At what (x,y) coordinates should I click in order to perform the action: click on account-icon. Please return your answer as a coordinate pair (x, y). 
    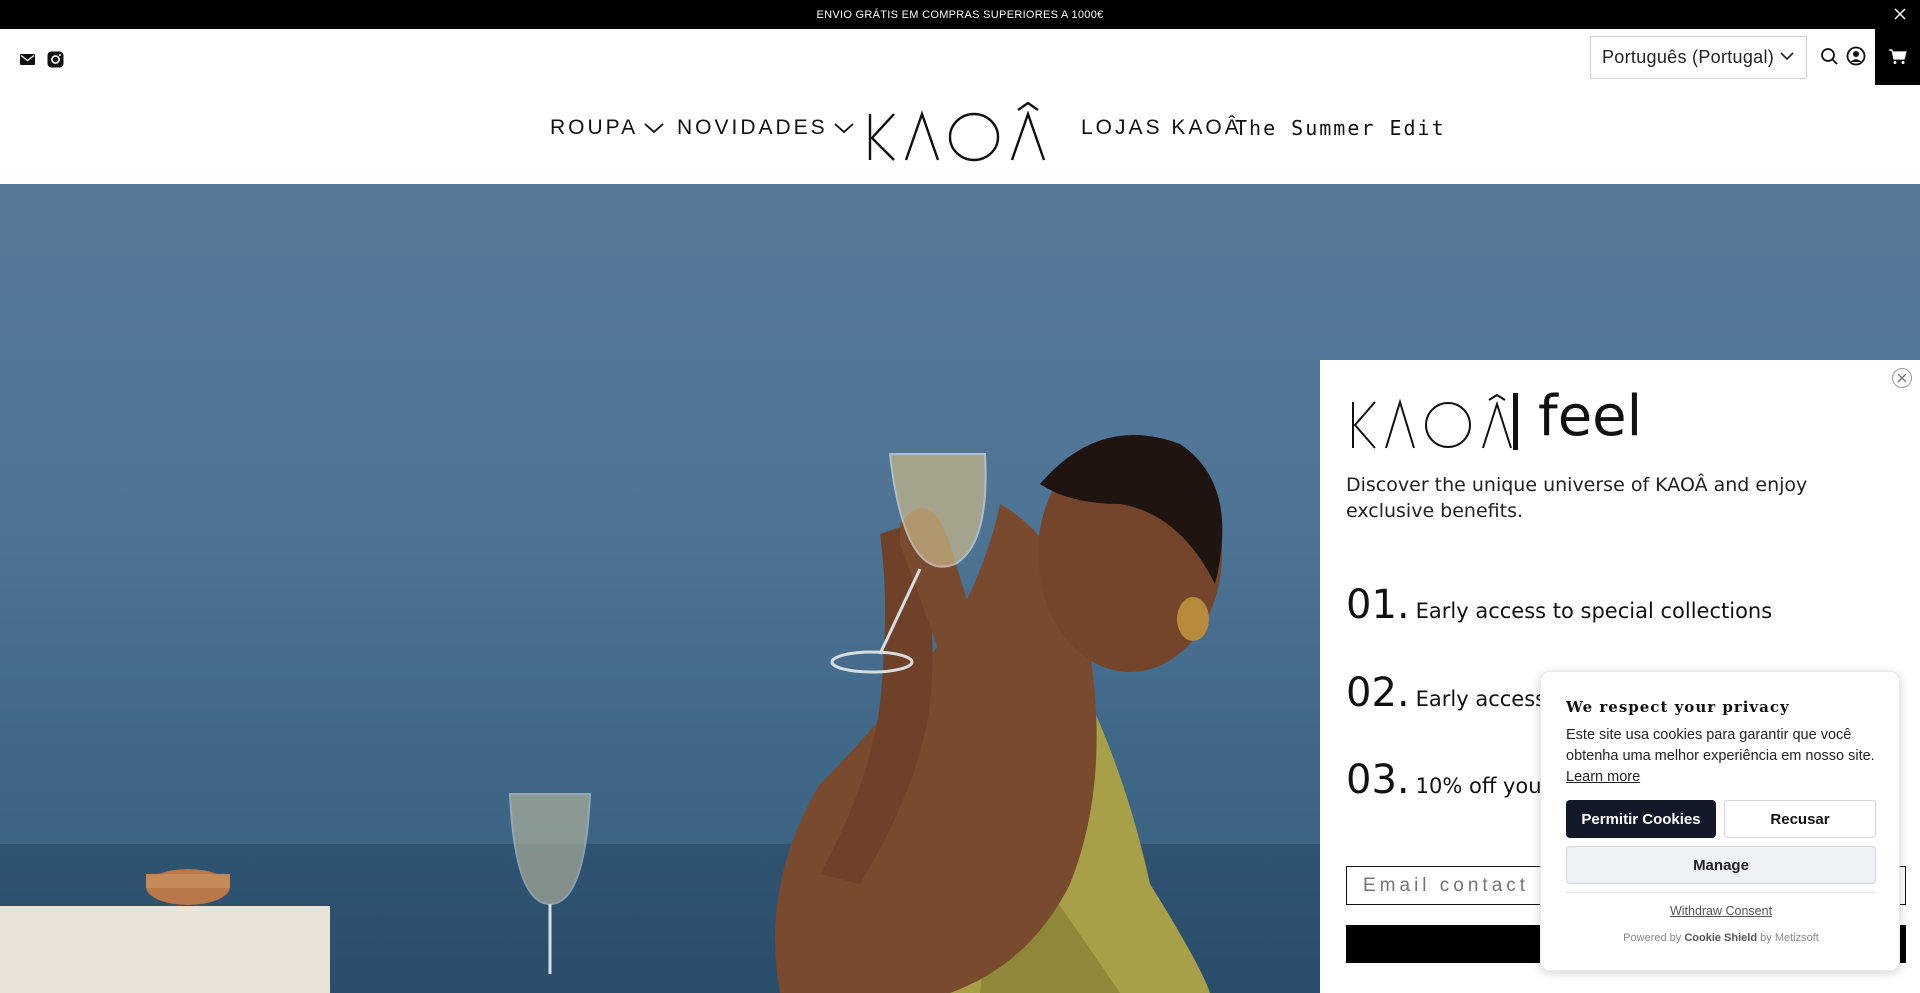
    Looking at the image, I should click on (1856, 56).